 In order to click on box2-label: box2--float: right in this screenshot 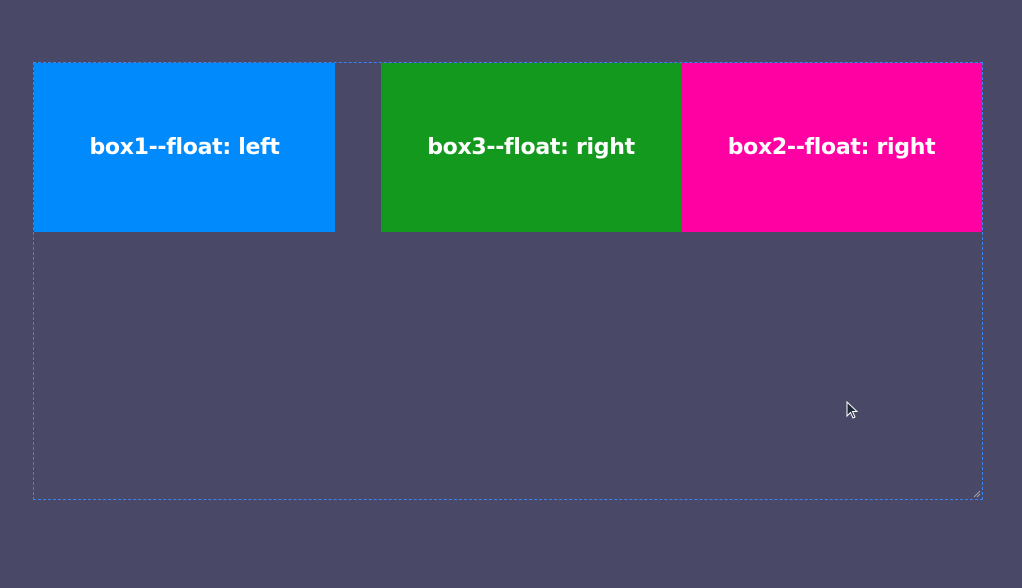, I will do `click(831, 147)`.